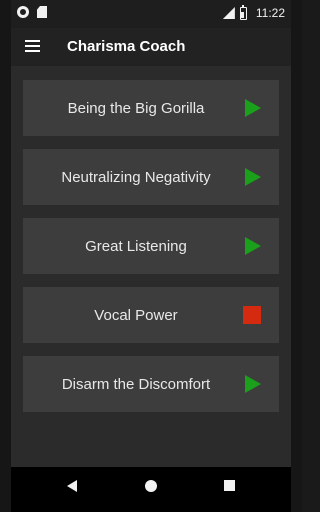  Describe the element at coordinates (136, 315) in the screenshot. I see `lesson-label: Vocal Power` at that location.